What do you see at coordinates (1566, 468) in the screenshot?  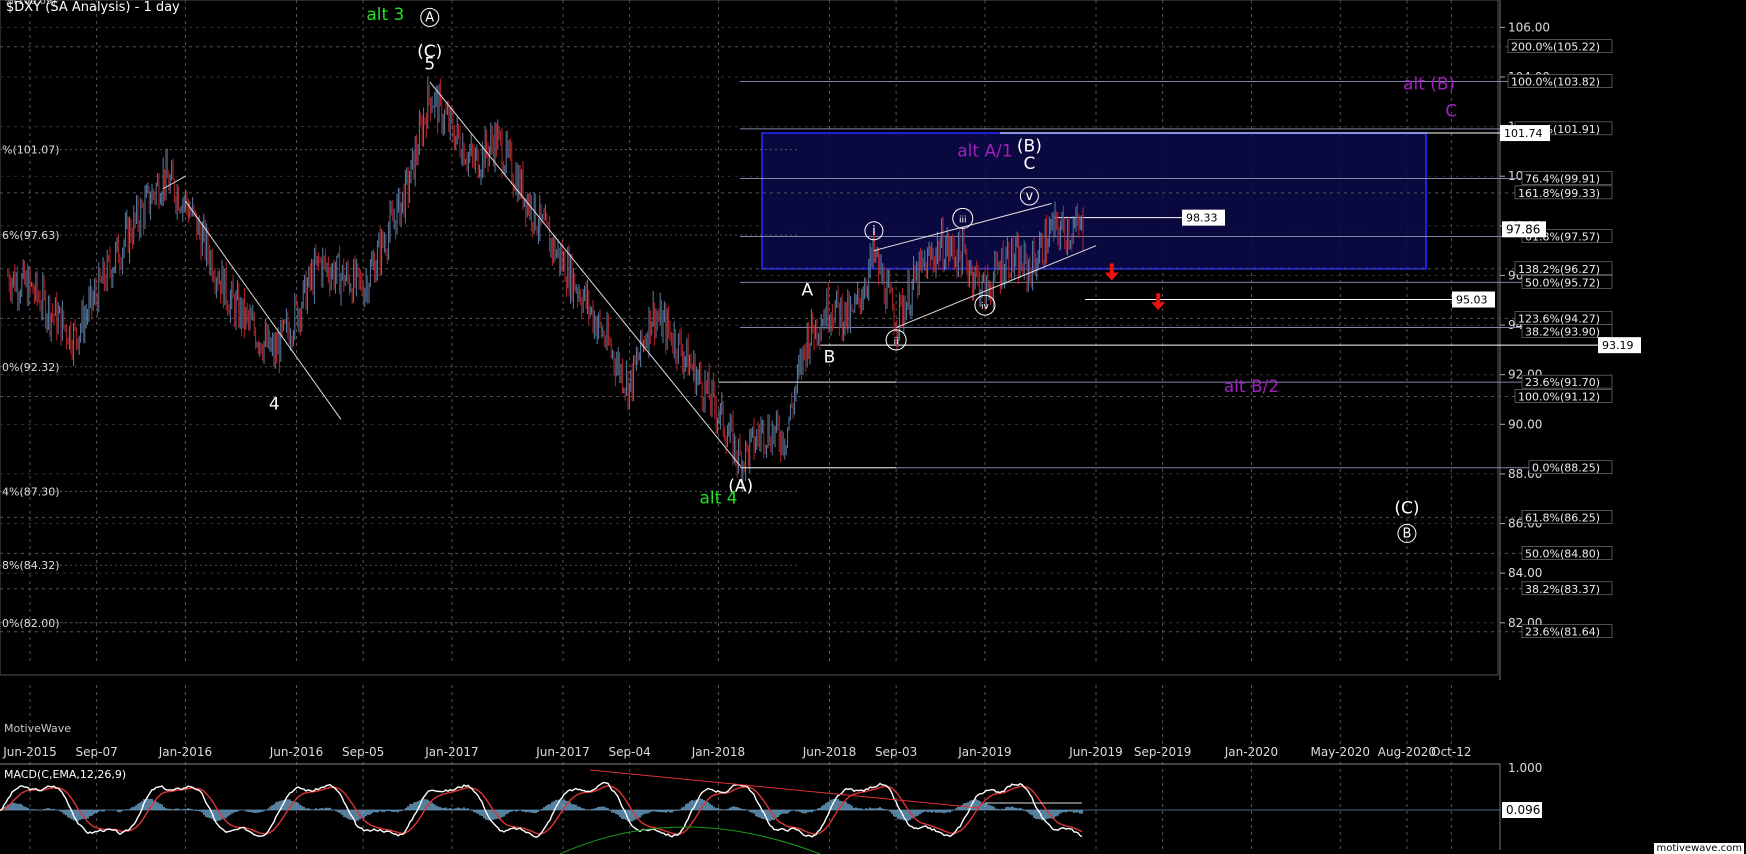 I see `right-fib-label: 0.0%(88.25)` at bounding box center [1566, 468].